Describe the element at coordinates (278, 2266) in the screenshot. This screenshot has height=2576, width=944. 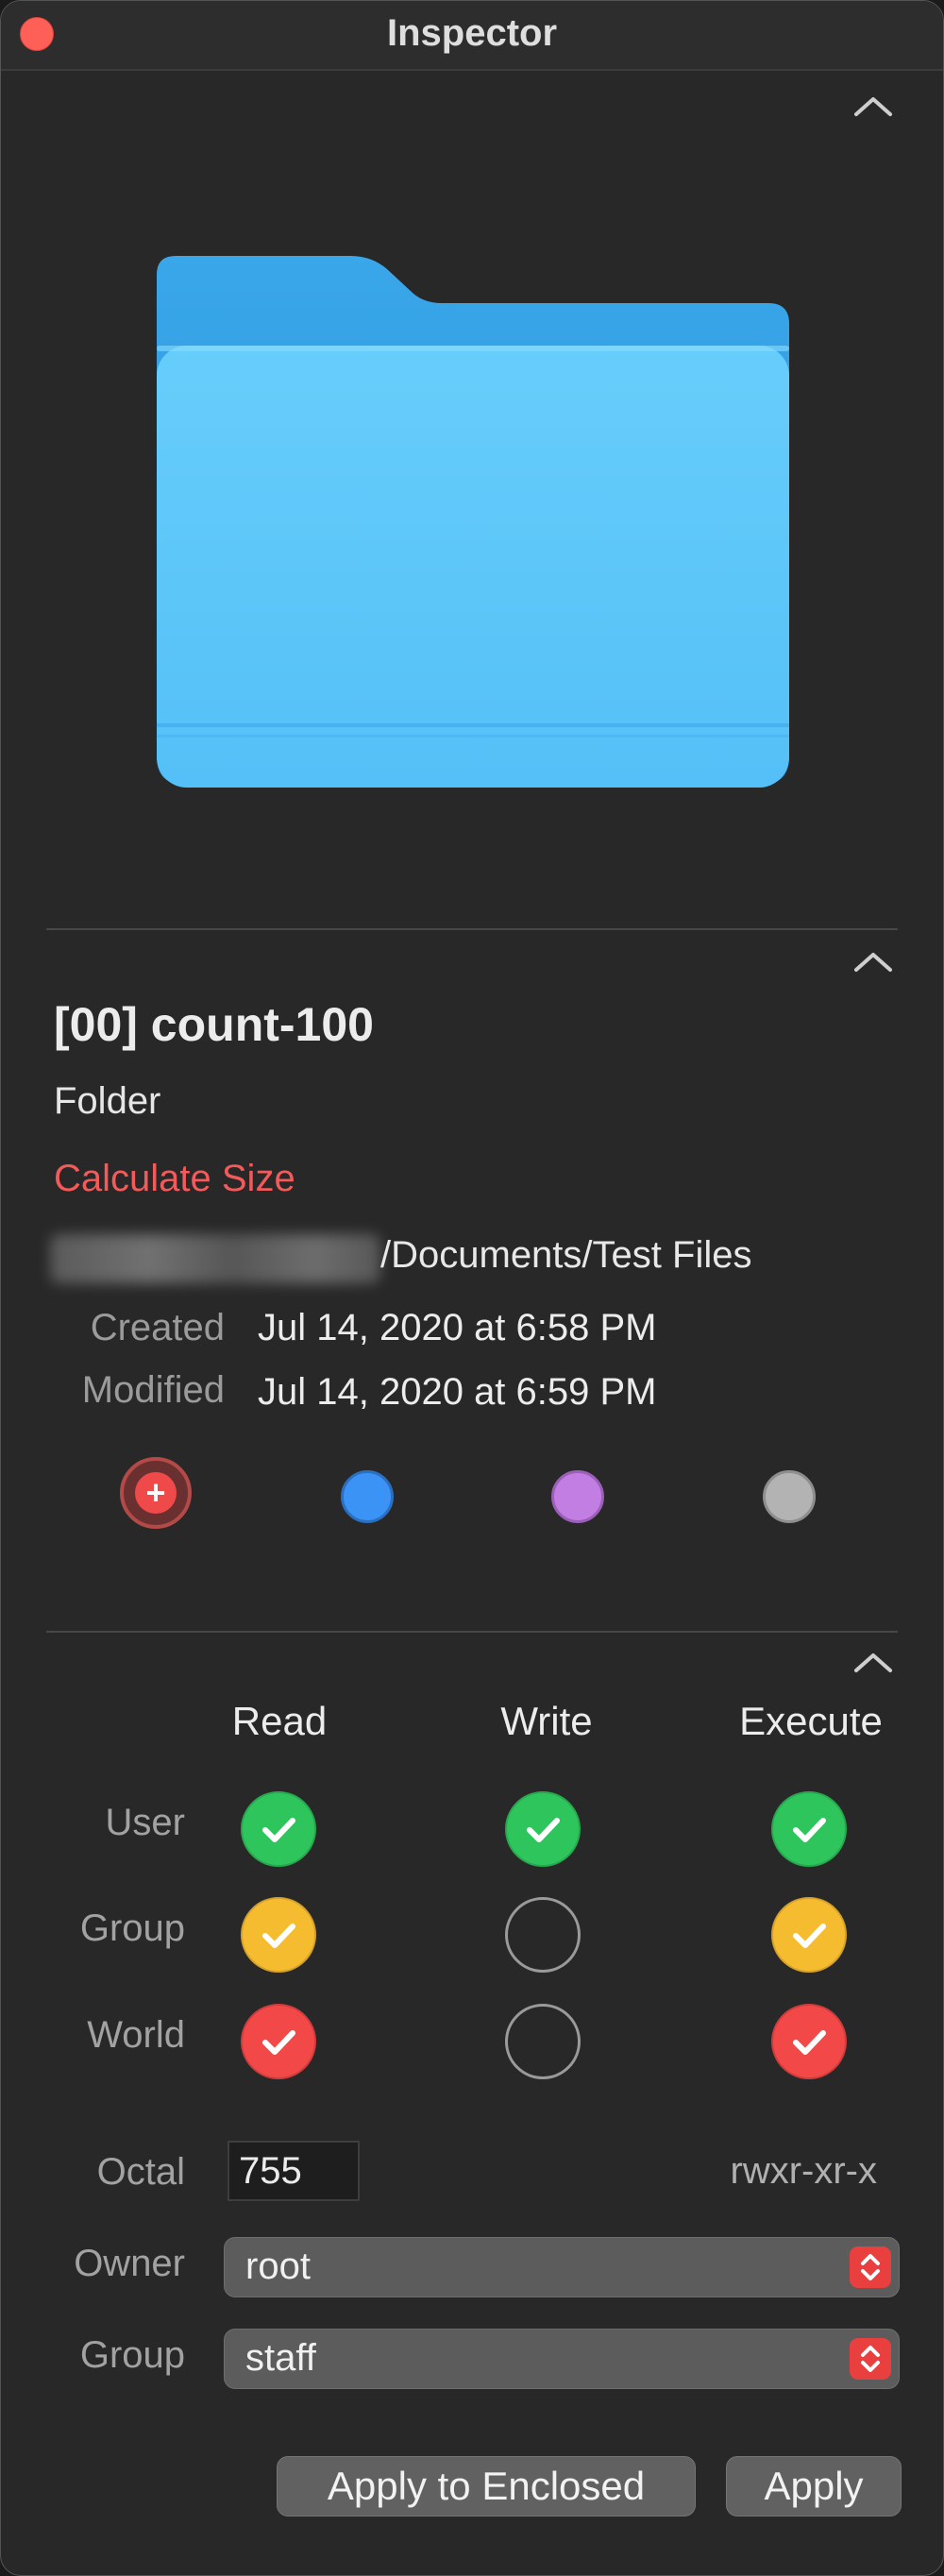
I see `owner-value: root` at that location.